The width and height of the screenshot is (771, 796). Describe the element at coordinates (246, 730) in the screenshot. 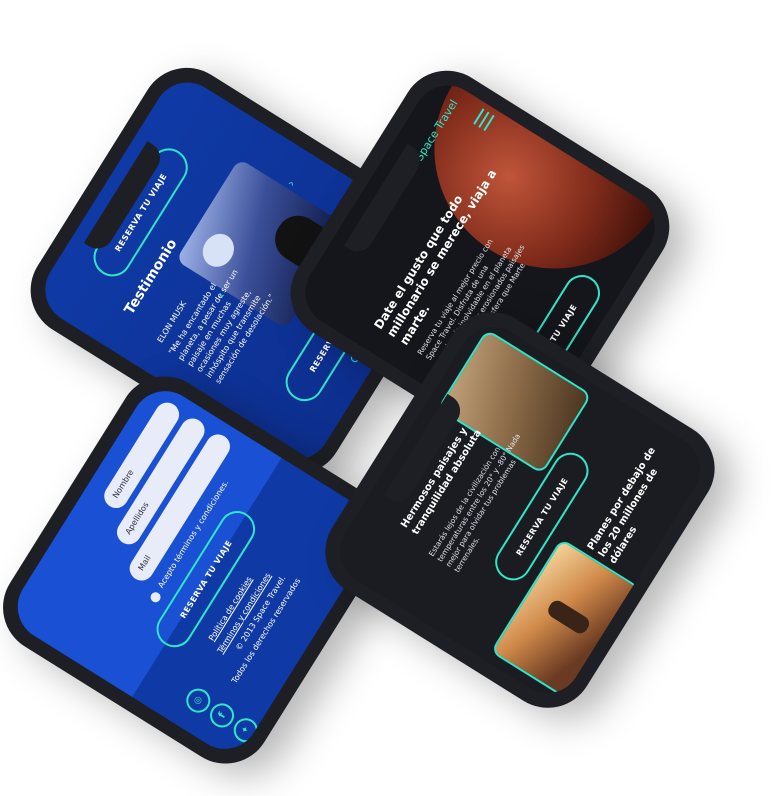

I see `twitter-icon: ✦` at that location.